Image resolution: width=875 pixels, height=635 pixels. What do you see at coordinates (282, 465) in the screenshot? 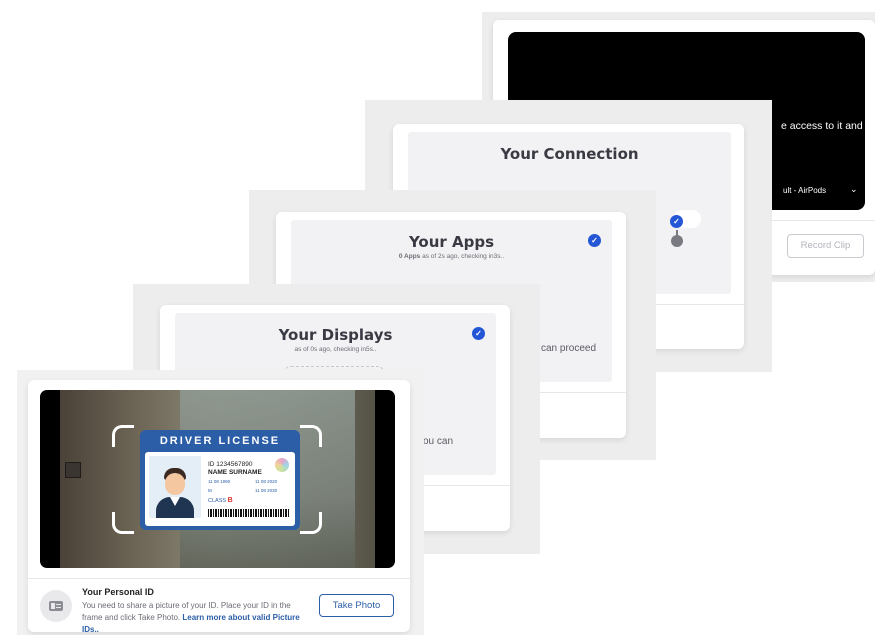
I see `hologram-icon` at bounding box center [282, 465].